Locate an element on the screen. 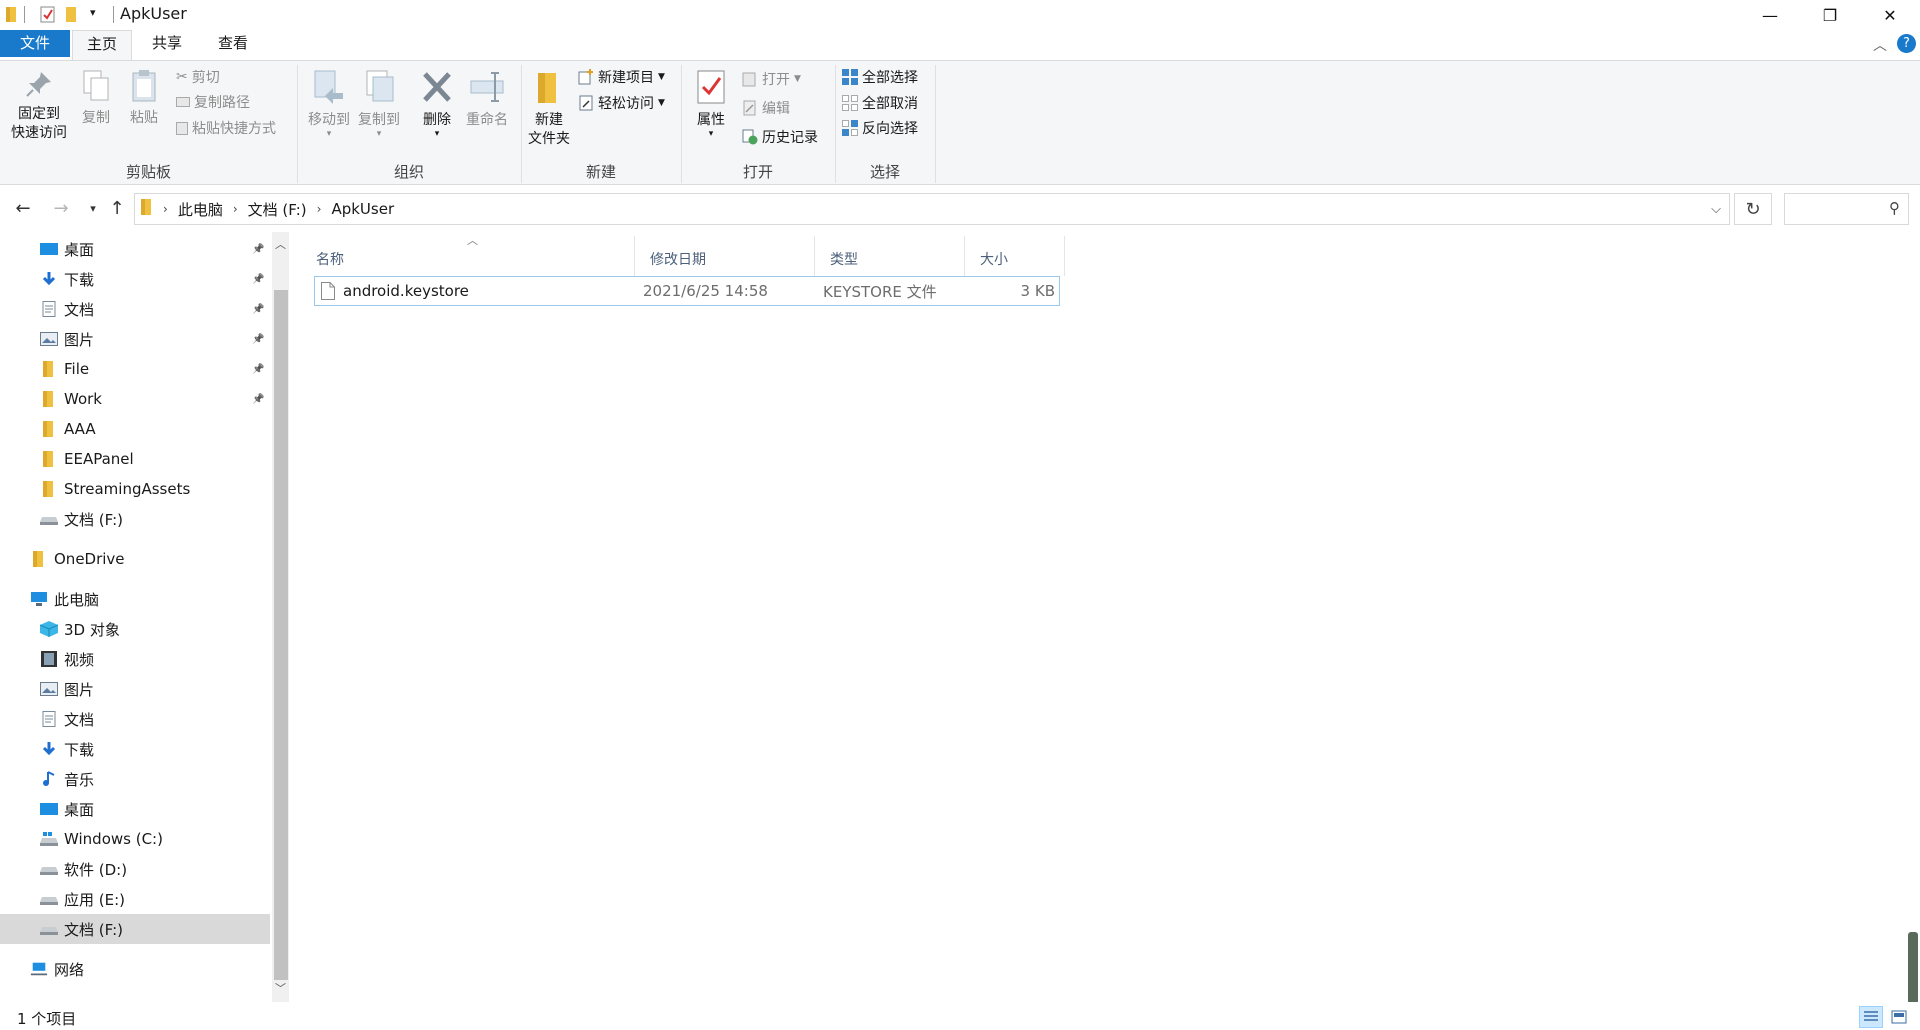 The height and width of the screenshot is (1030, 1920). tab-home: 主页 is located at coordinates (102, 45).